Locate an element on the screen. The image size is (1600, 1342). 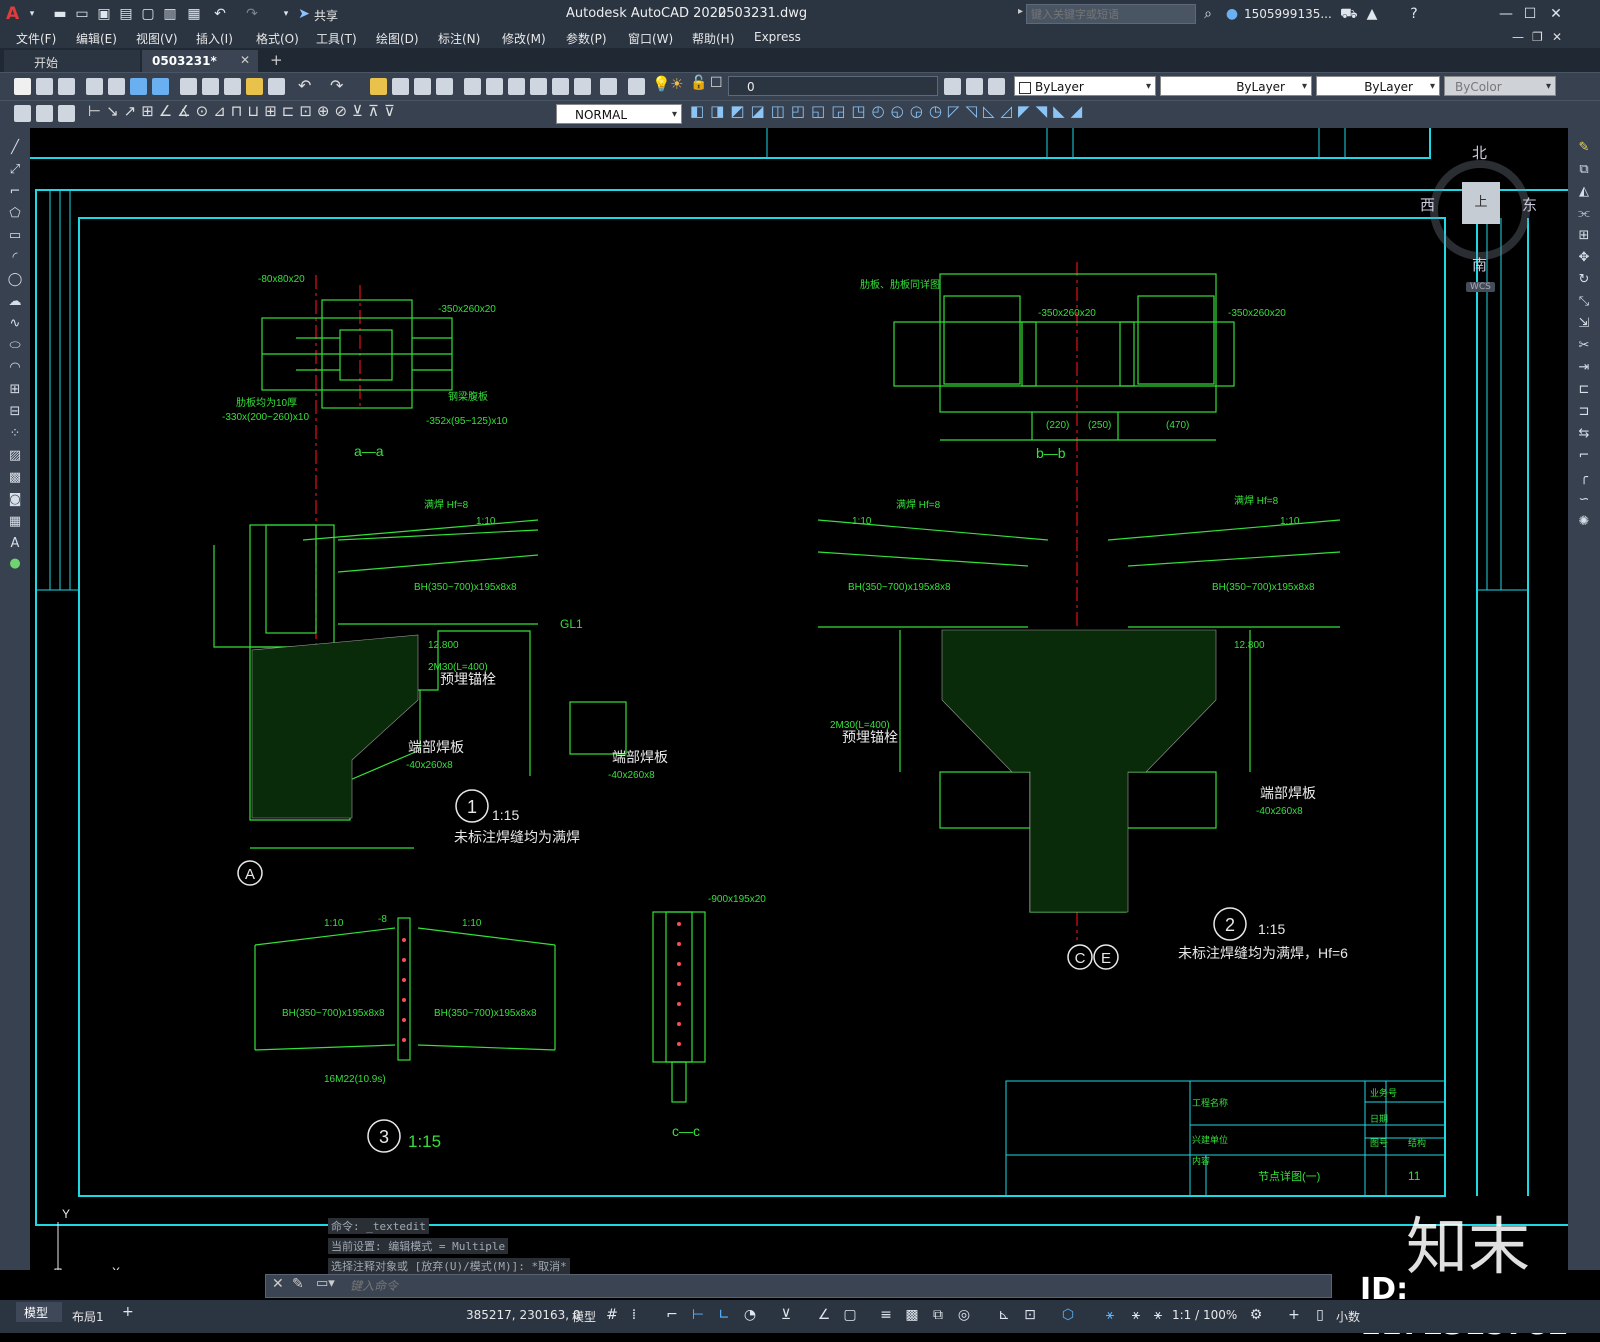
modify-tools-icons: ◧◨◩◪◫◰◱◲◳◴◵◶◷◸◹◺◿◤◥◣◢ is located at coordinates (889, 111).